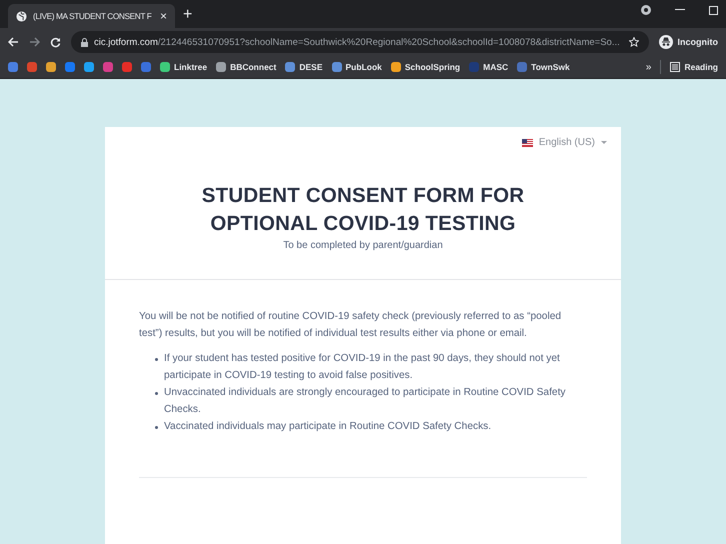 This screenshot has height=544, width=726. What do you see at coordinates (363, 224) in the screenshot?
I see `form-title: OPTIONAL COVID-19 TESTING` at bounding box center [363, 224].